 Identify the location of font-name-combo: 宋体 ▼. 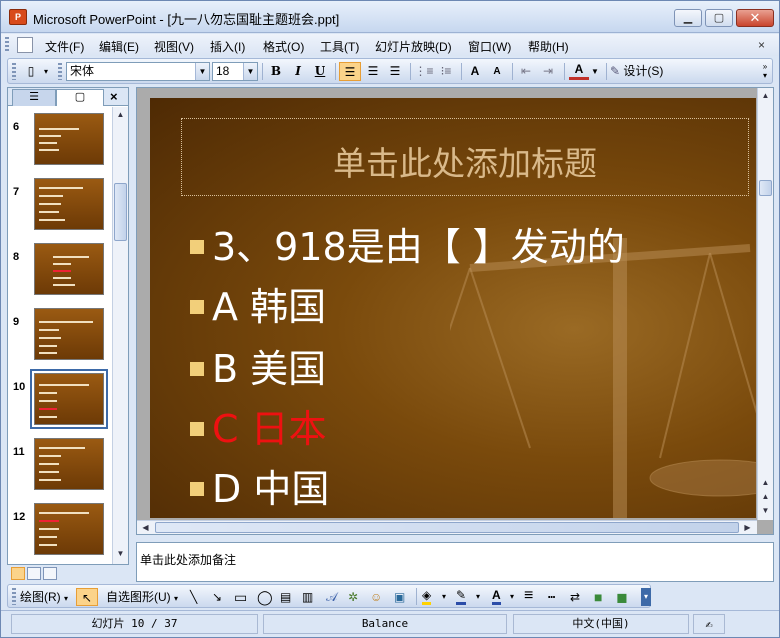
(138, 71).